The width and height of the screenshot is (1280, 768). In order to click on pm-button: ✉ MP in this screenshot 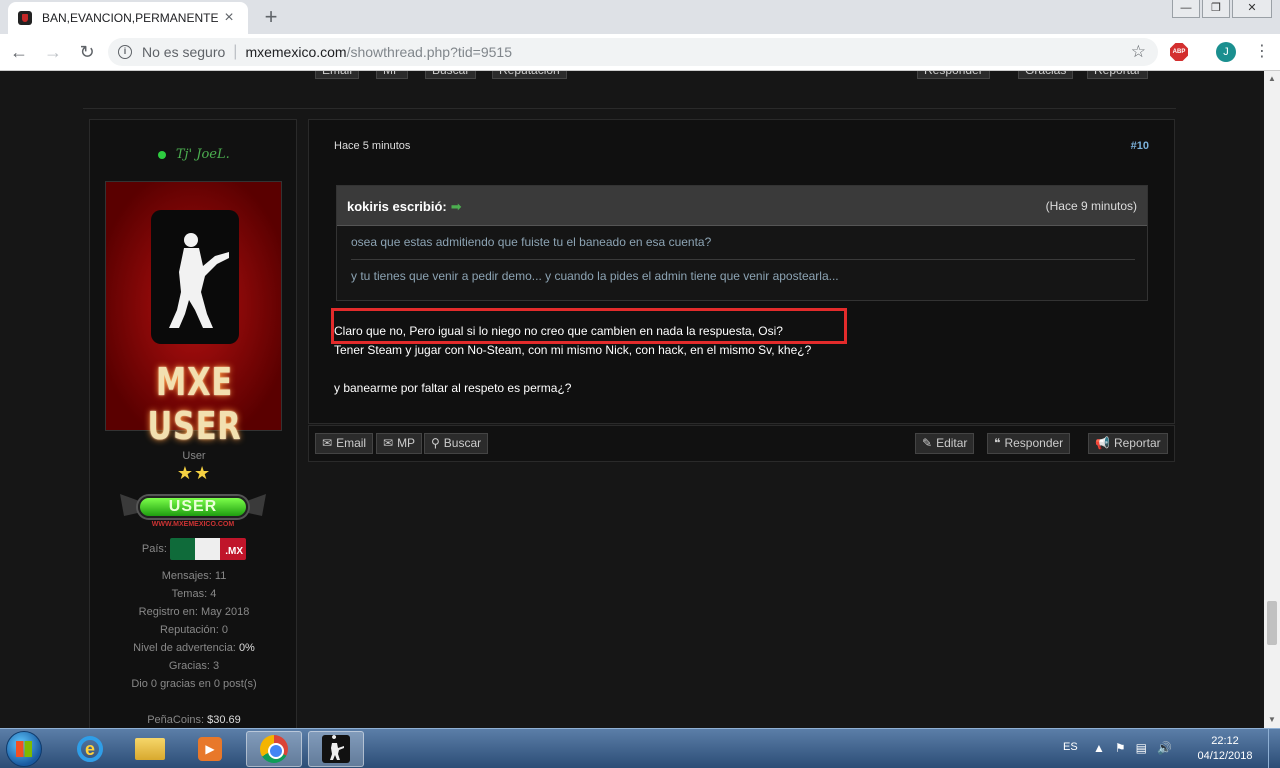, I will do `click(399, 443)`.